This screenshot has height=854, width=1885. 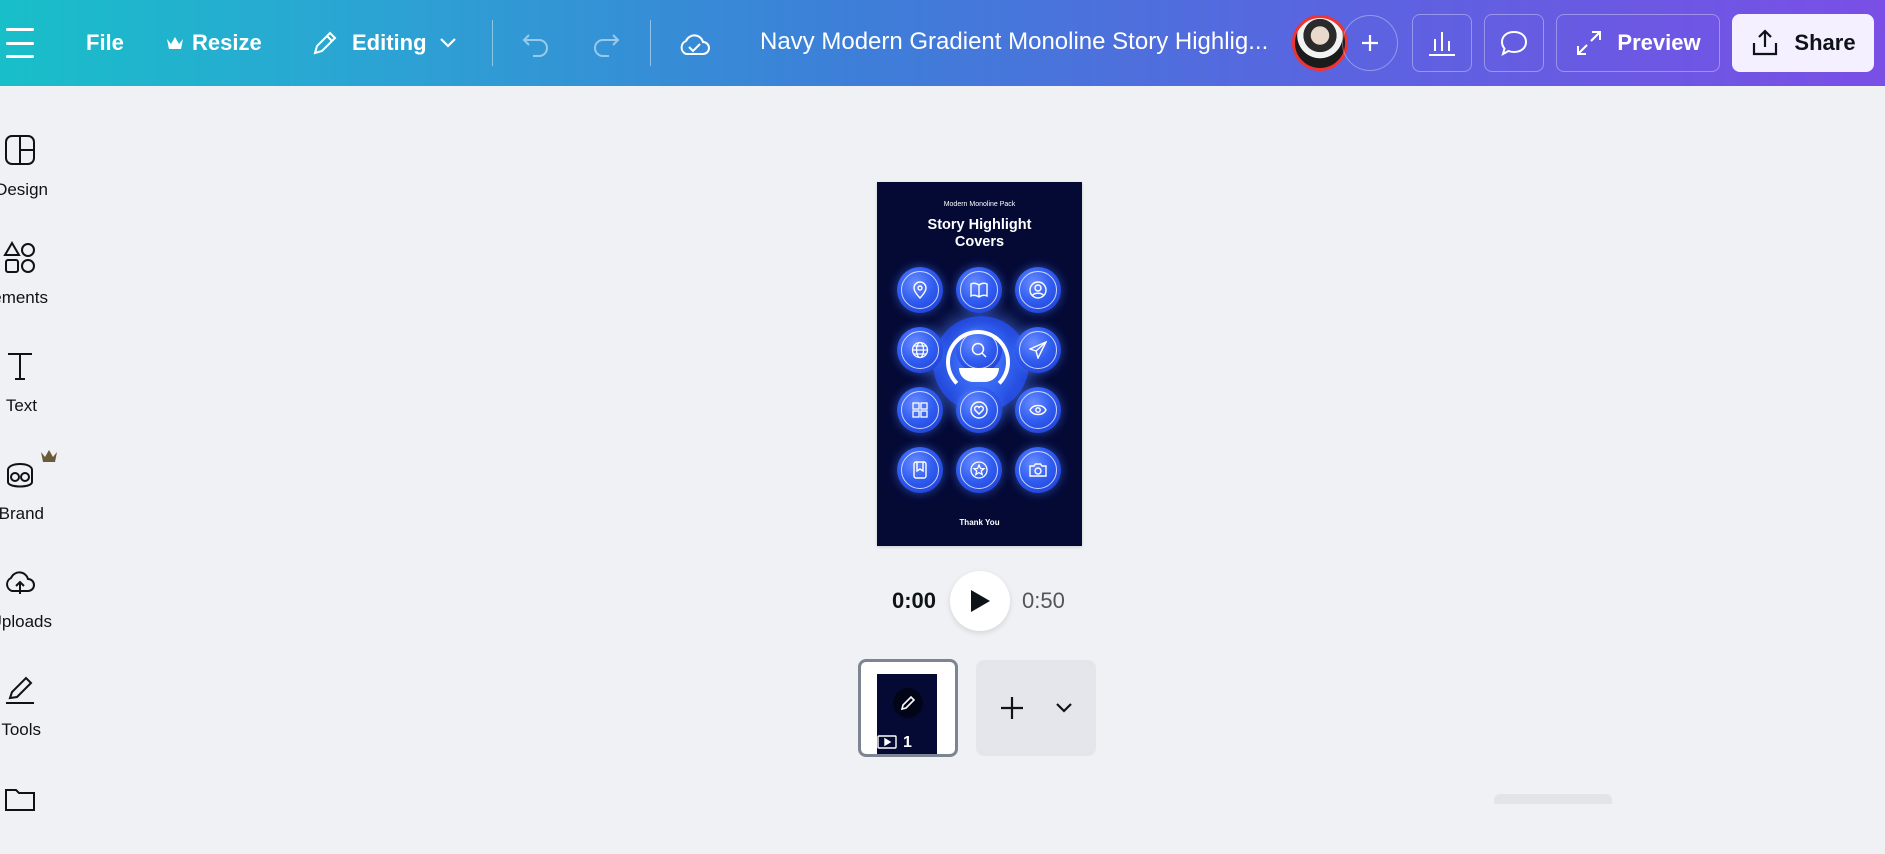 I want to click on text-icon, so click(x=20, y=366).